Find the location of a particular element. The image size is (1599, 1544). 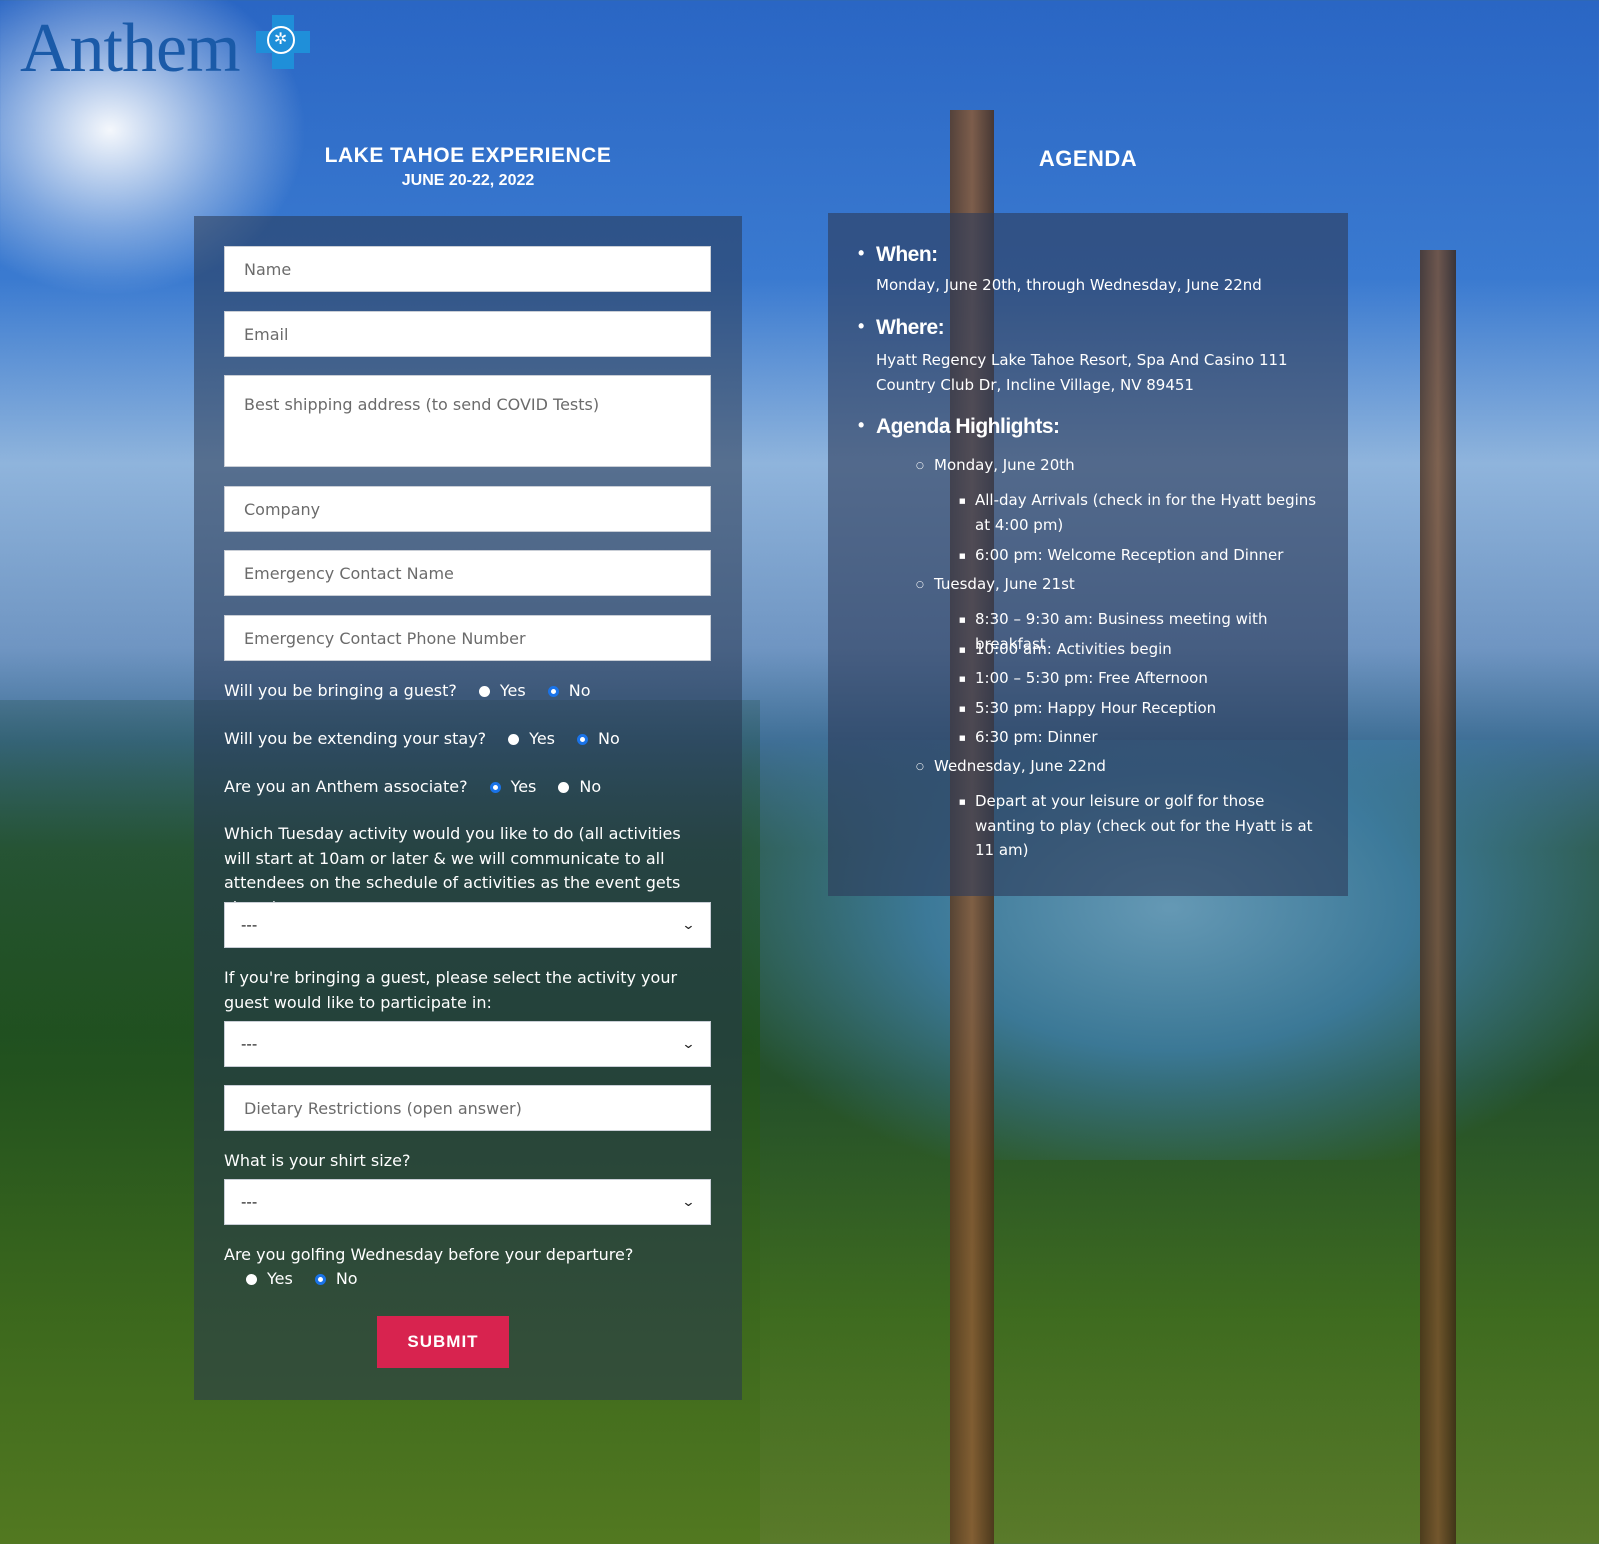

guest-question: Will you be bringing a guest? Yes No is located at coordinates (412, 691).